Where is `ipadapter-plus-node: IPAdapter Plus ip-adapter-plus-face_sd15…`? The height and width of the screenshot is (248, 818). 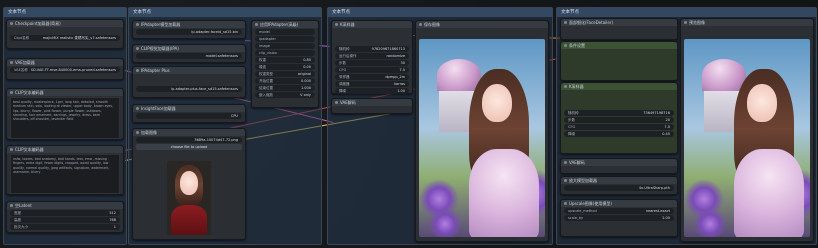
ipadapter-plus-node: IPAdapter Plus ip-adapter-plus-face_sd15… is located at coordinates (189, 82).